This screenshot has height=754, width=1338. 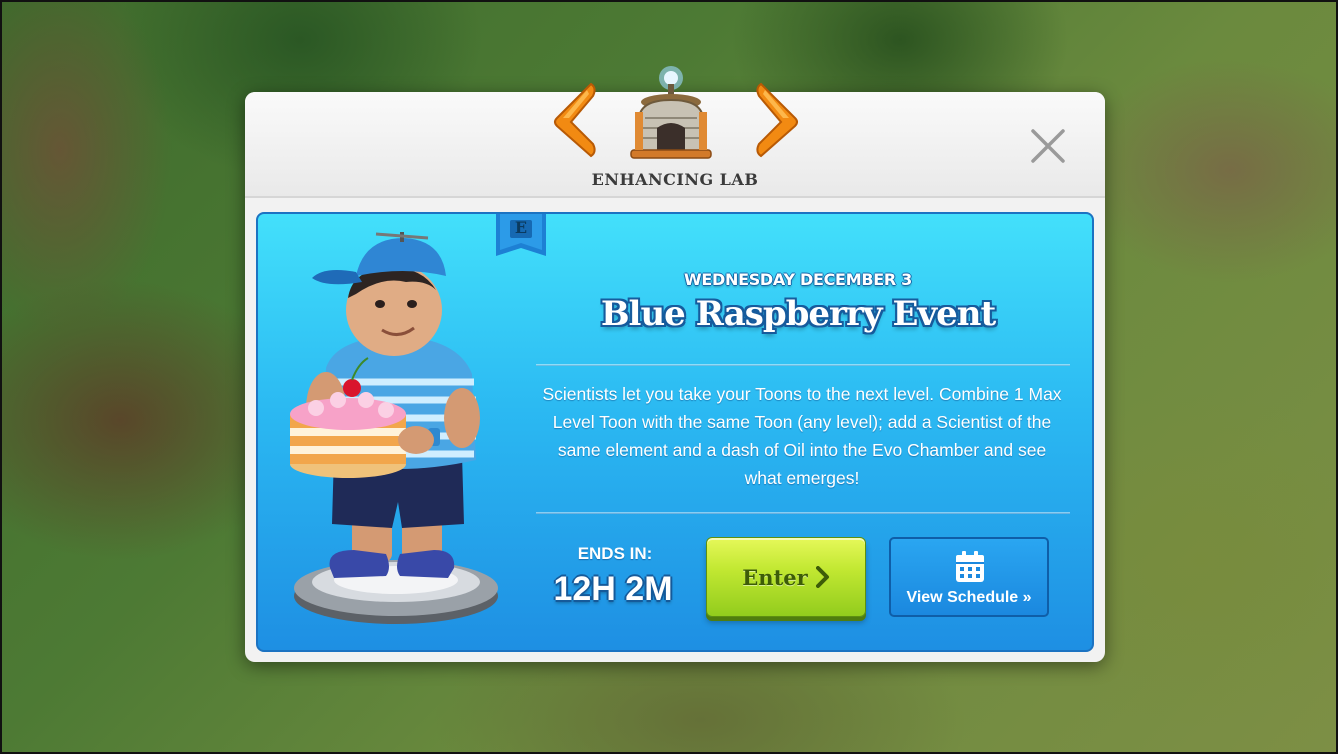 I want to click on close-button, so click(x=1048, y=146).